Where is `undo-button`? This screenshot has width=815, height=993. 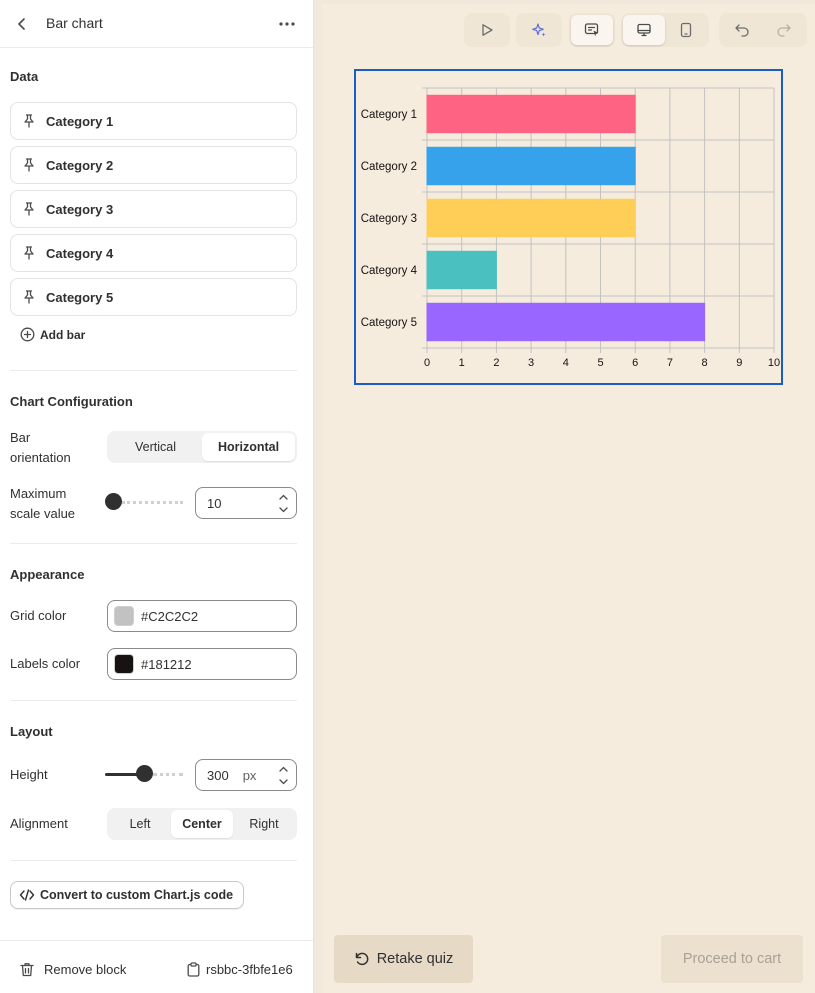 undo-button is located at coordinates (742, 30).